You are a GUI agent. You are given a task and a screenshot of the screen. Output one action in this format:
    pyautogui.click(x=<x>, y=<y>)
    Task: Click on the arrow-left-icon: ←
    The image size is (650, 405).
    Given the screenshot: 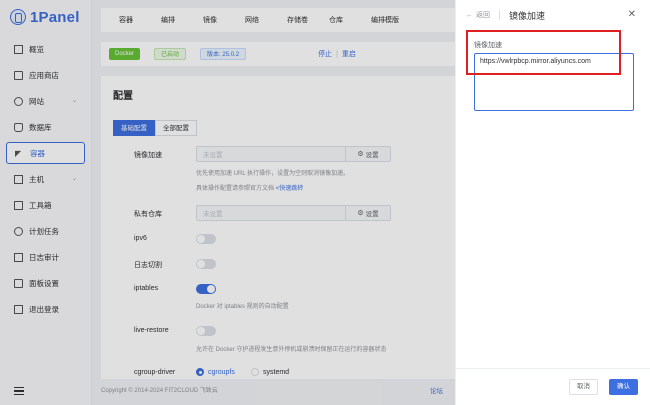 What is the action you would take?
    pyautogui.click(x=469, y=15)
    